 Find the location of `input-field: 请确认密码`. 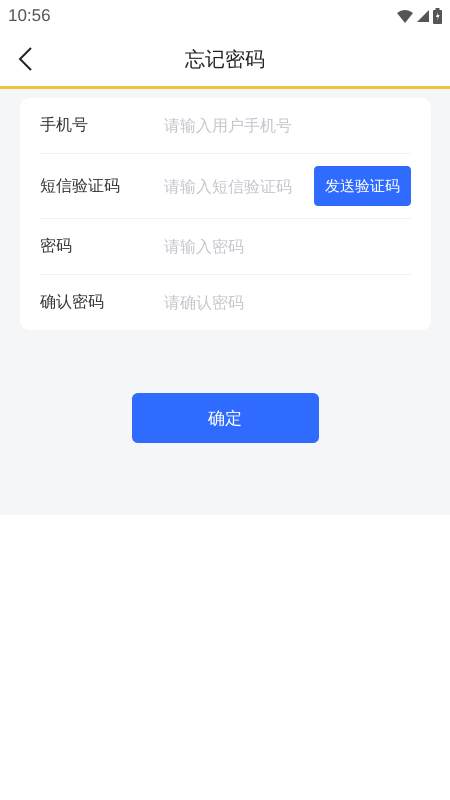

input-field: 请确认密码 is located at coordinates (287, 302).